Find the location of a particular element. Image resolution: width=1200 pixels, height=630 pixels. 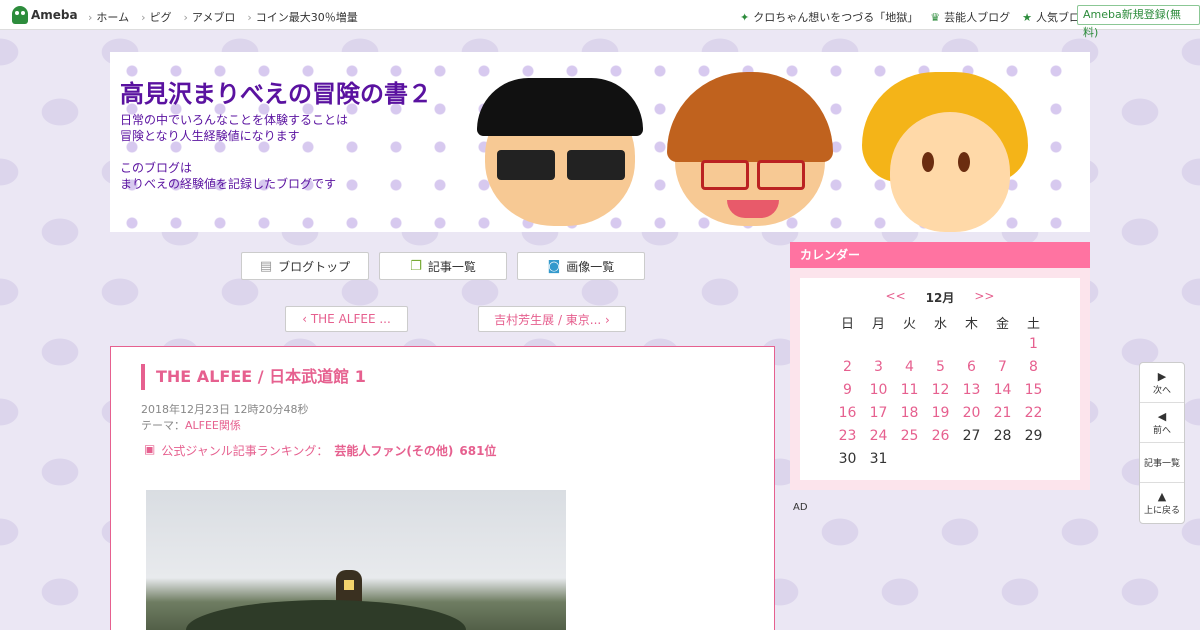

calendar-day: 26 is located at coordinates (940, 437).